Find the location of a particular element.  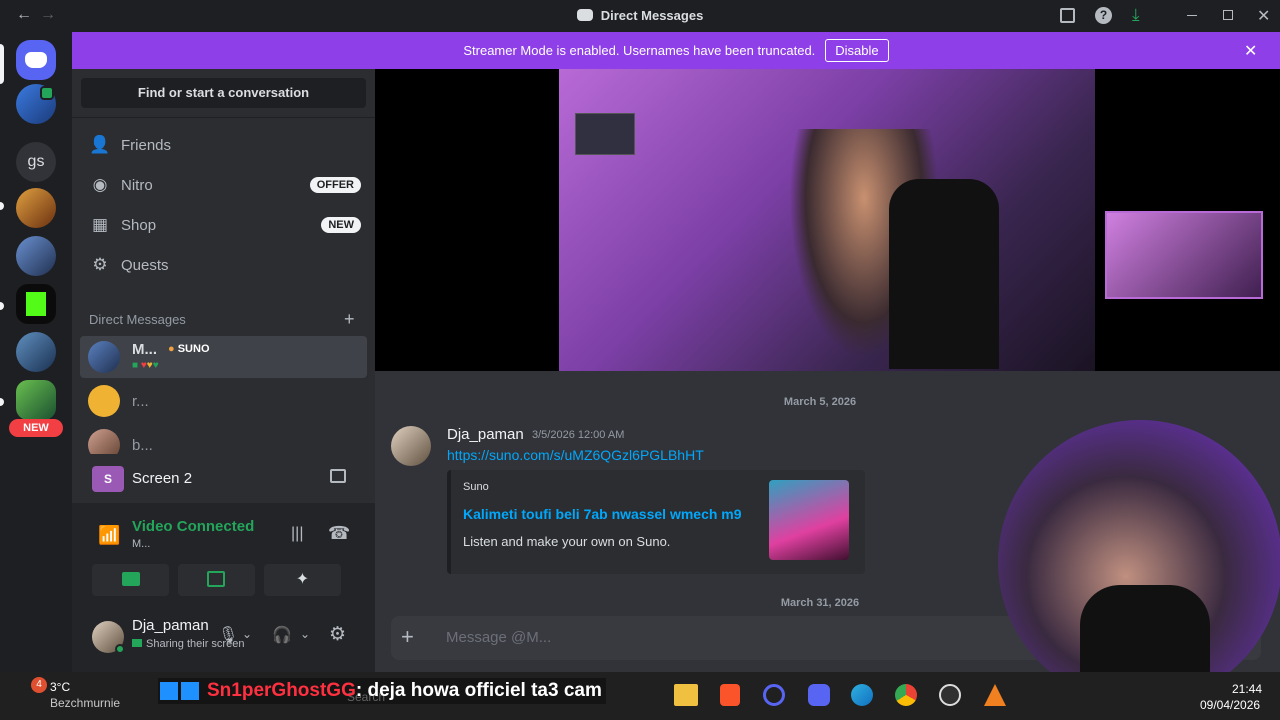

server-kick is located at coordinates (36, 304).